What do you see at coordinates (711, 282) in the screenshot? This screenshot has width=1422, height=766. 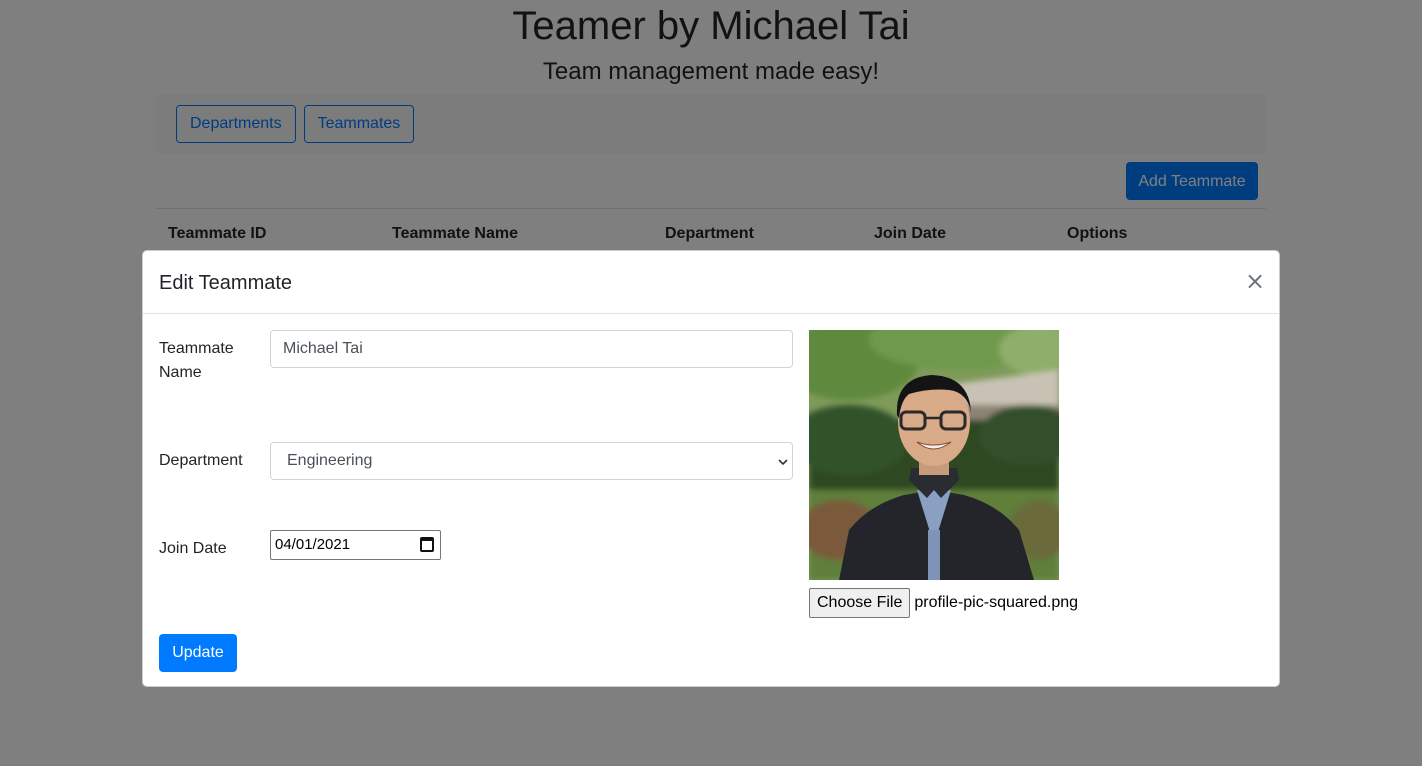 I see `modal-header: Edit Teammate ×` at bounding box center [711, 282].